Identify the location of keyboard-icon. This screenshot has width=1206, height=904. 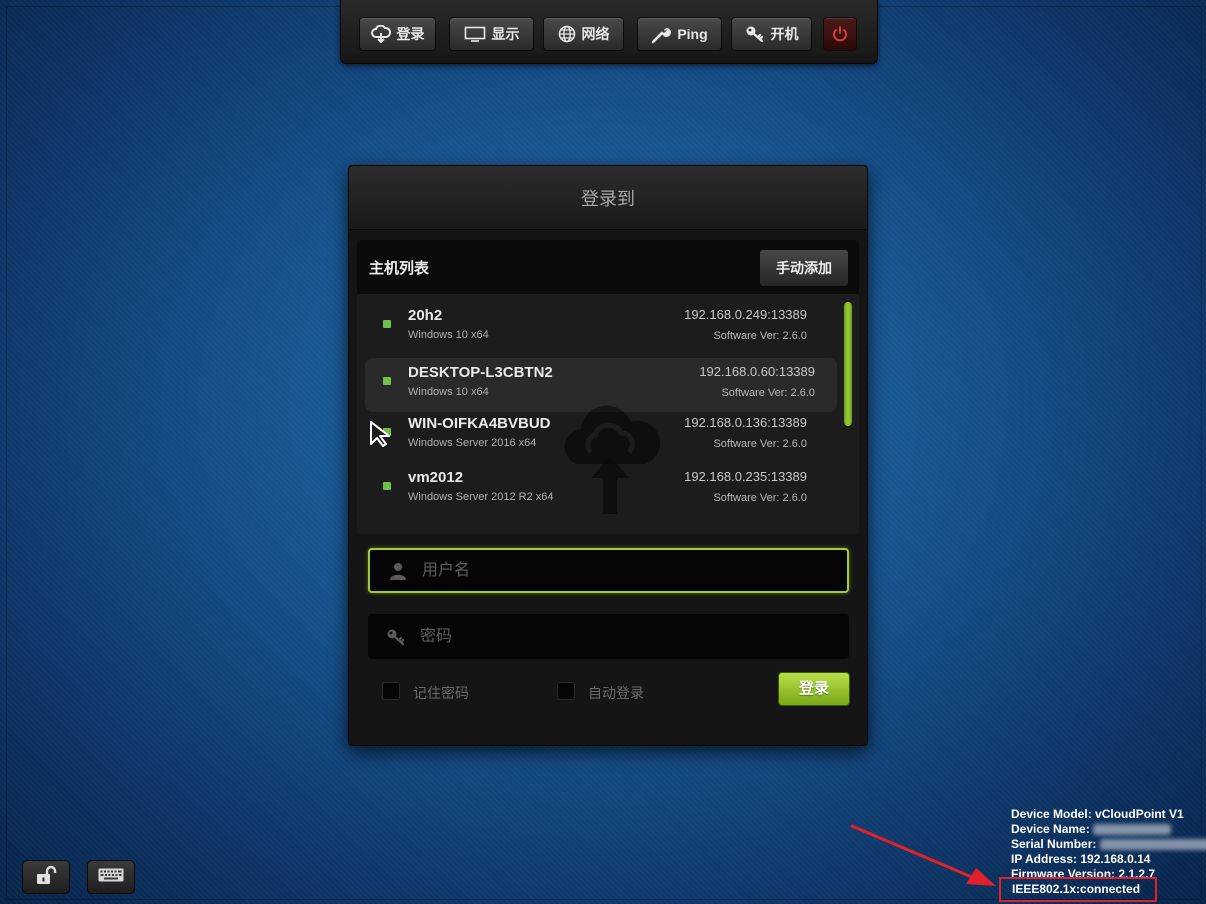
(111, 877).